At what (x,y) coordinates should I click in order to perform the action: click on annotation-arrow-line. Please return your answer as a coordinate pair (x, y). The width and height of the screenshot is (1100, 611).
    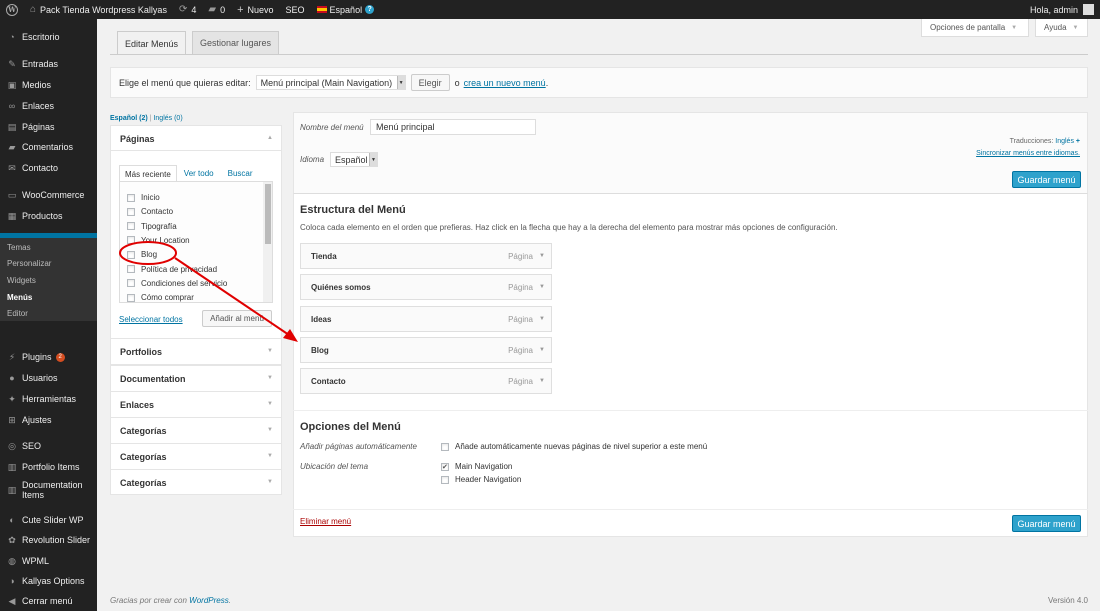
    Looking at the image, I should click on (233, 297).